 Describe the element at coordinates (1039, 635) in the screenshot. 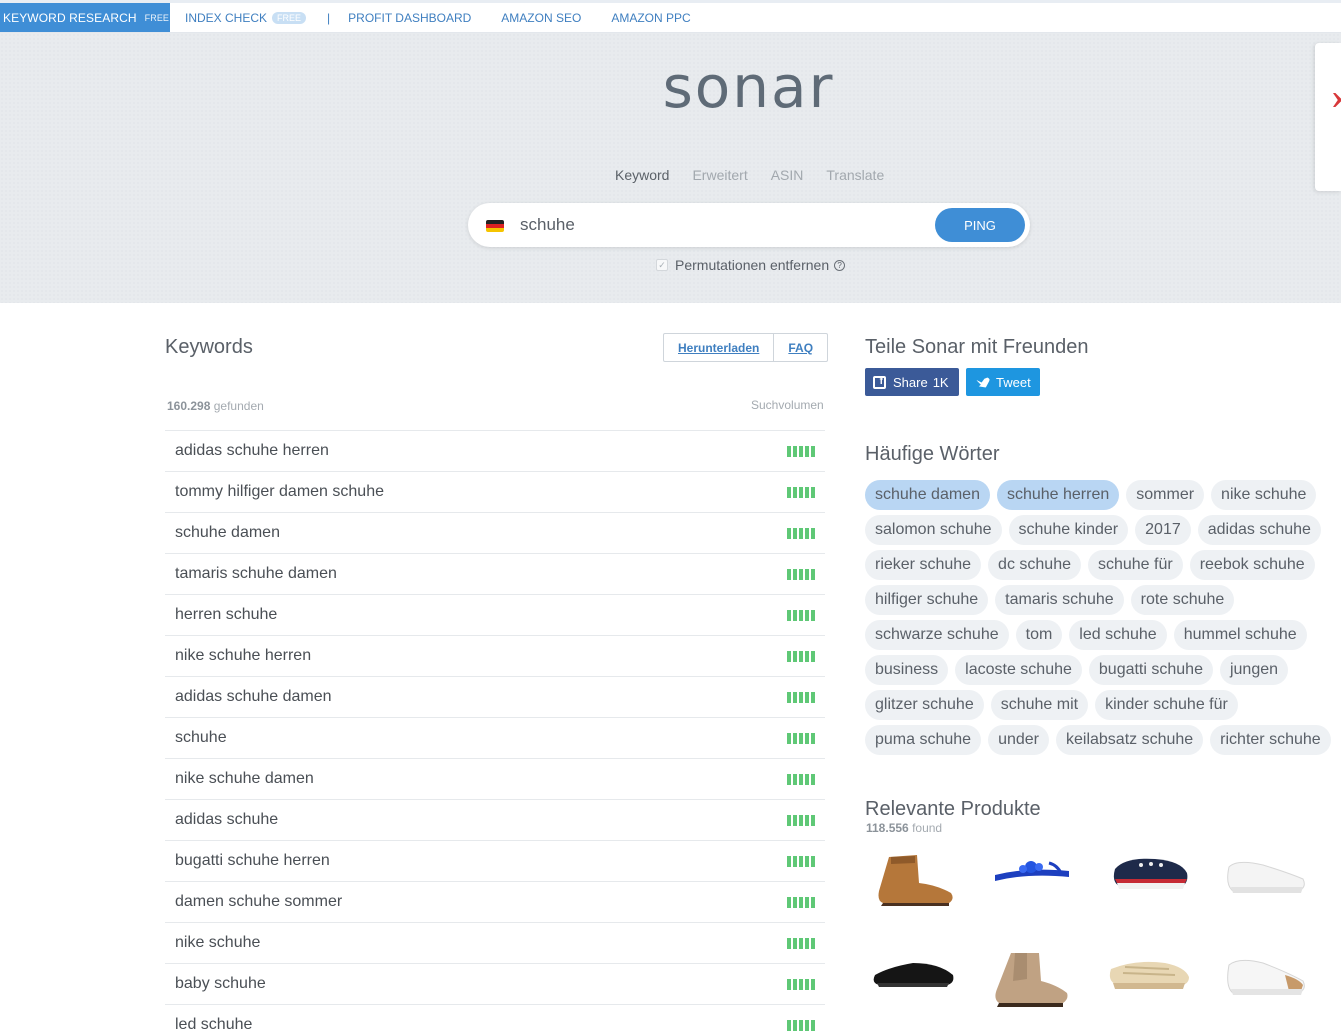

I see `word-chip: tom` at that location.